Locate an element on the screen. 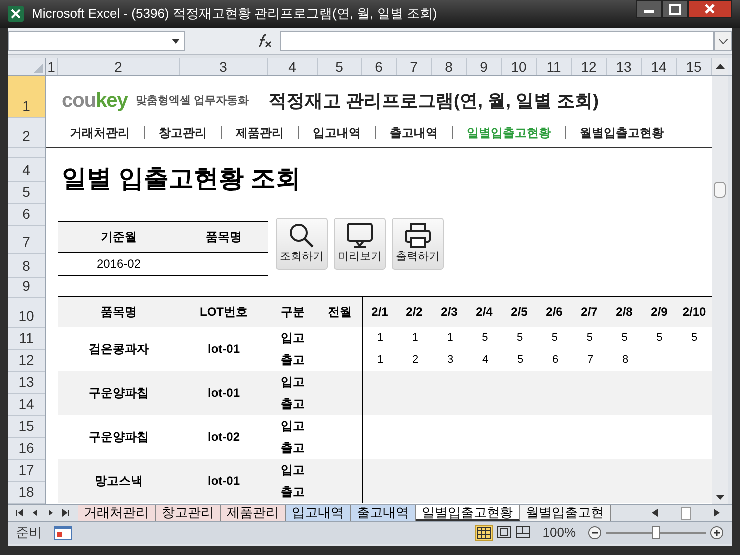 The width and height of the screenshot is (740, 555). nav-link: 창고관리 is located at coordinates (183, 133).